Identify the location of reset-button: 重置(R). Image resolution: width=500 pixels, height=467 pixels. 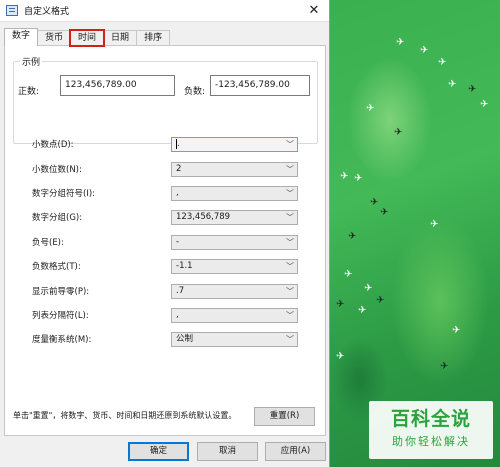
(284, 416).